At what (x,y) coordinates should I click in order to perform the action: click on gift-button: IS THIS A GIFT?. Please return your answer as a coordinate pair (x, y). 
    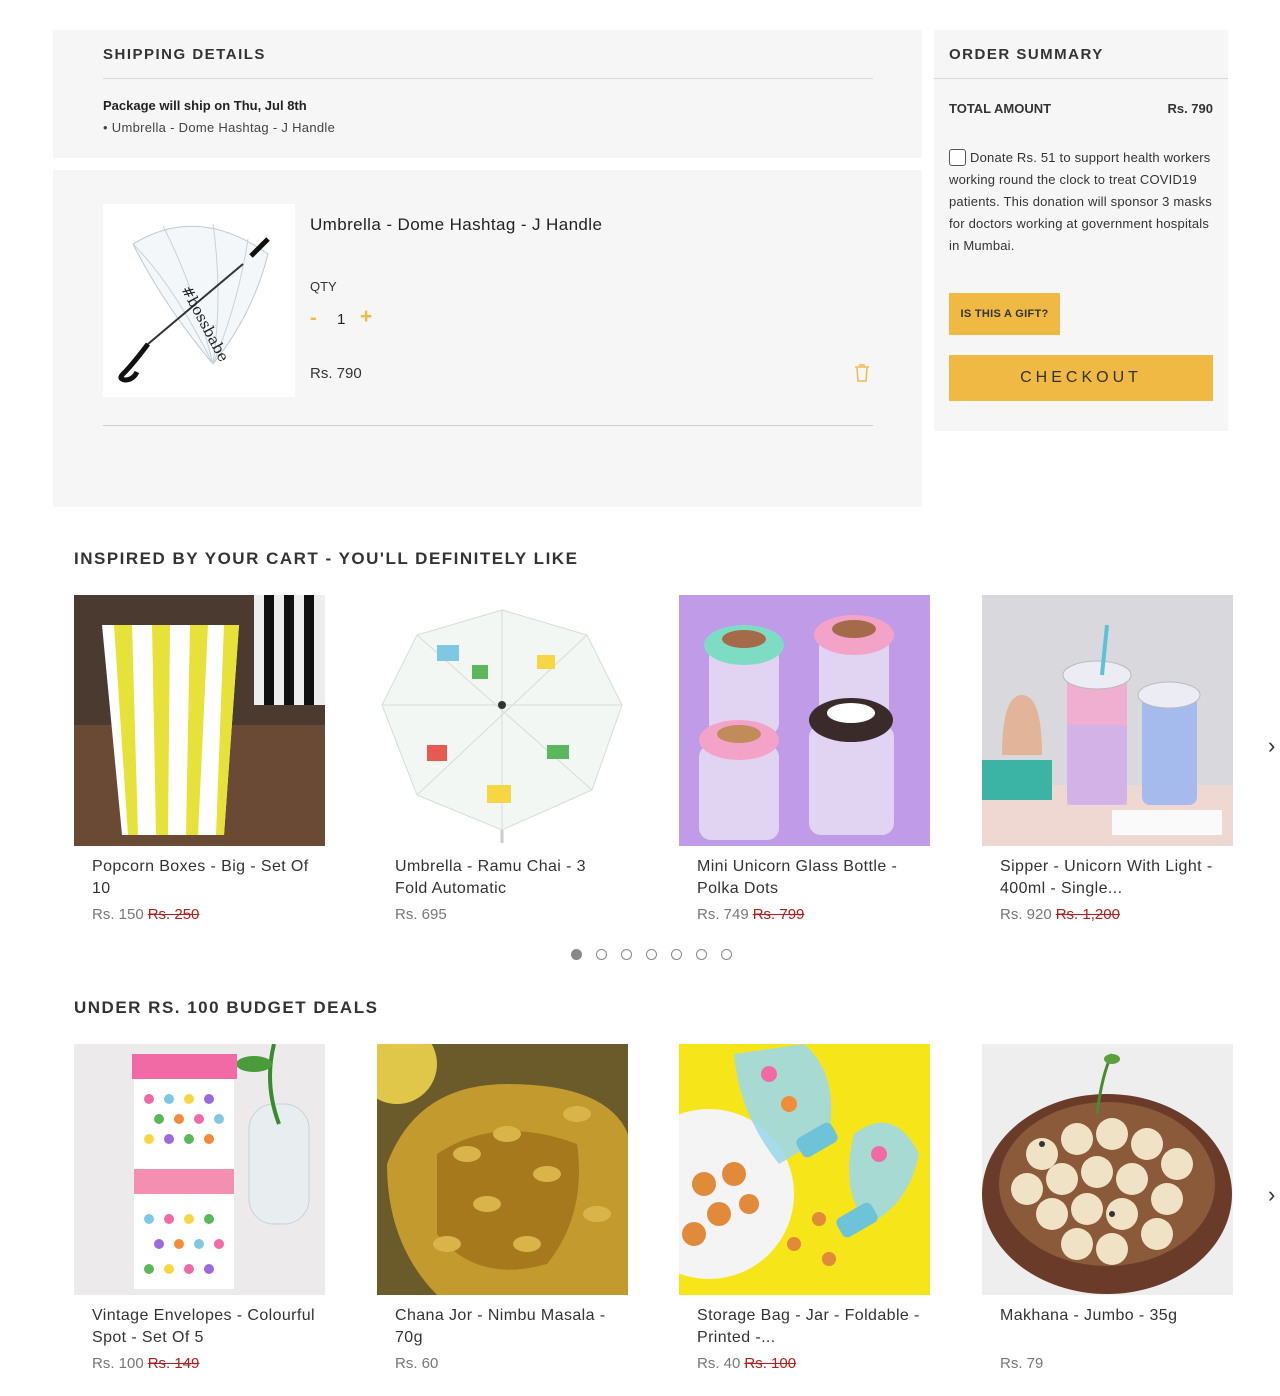
    Looking at the image, I should click on (1004, 314).